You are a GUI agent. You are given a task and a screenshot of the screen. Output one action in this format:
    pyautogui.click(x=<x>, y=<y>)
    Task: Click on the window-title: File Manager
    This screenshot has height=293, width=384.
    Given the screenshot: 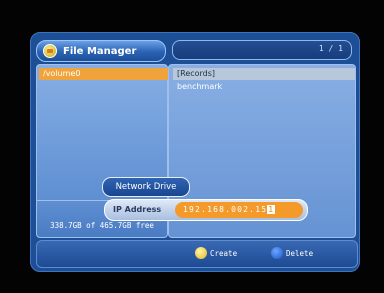 What is the action you would take?
    pyautogui.click(x=100, y=51)
    